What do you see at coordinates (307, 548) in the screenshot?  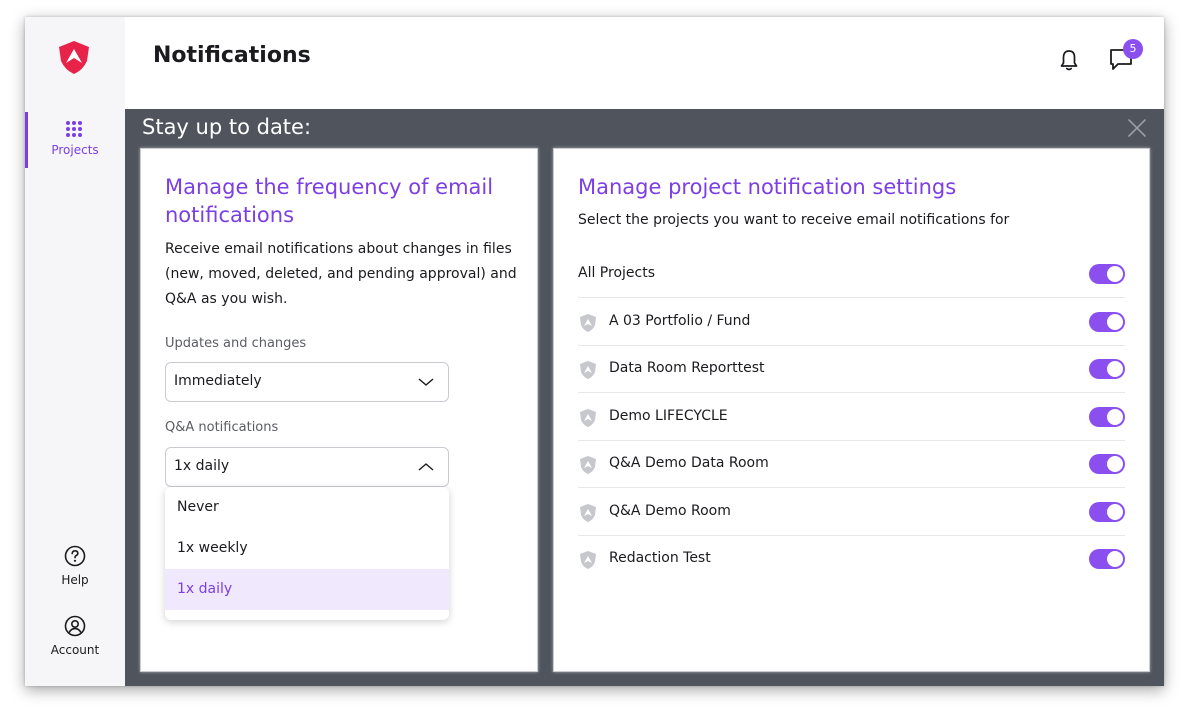 I see `dropdown-option-weekly: 1x weekly` at bounding box center [307, 548].